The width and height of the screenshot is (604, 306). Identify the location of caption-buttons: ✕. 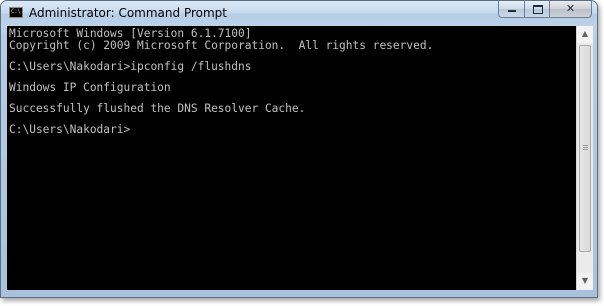
(545, 10).